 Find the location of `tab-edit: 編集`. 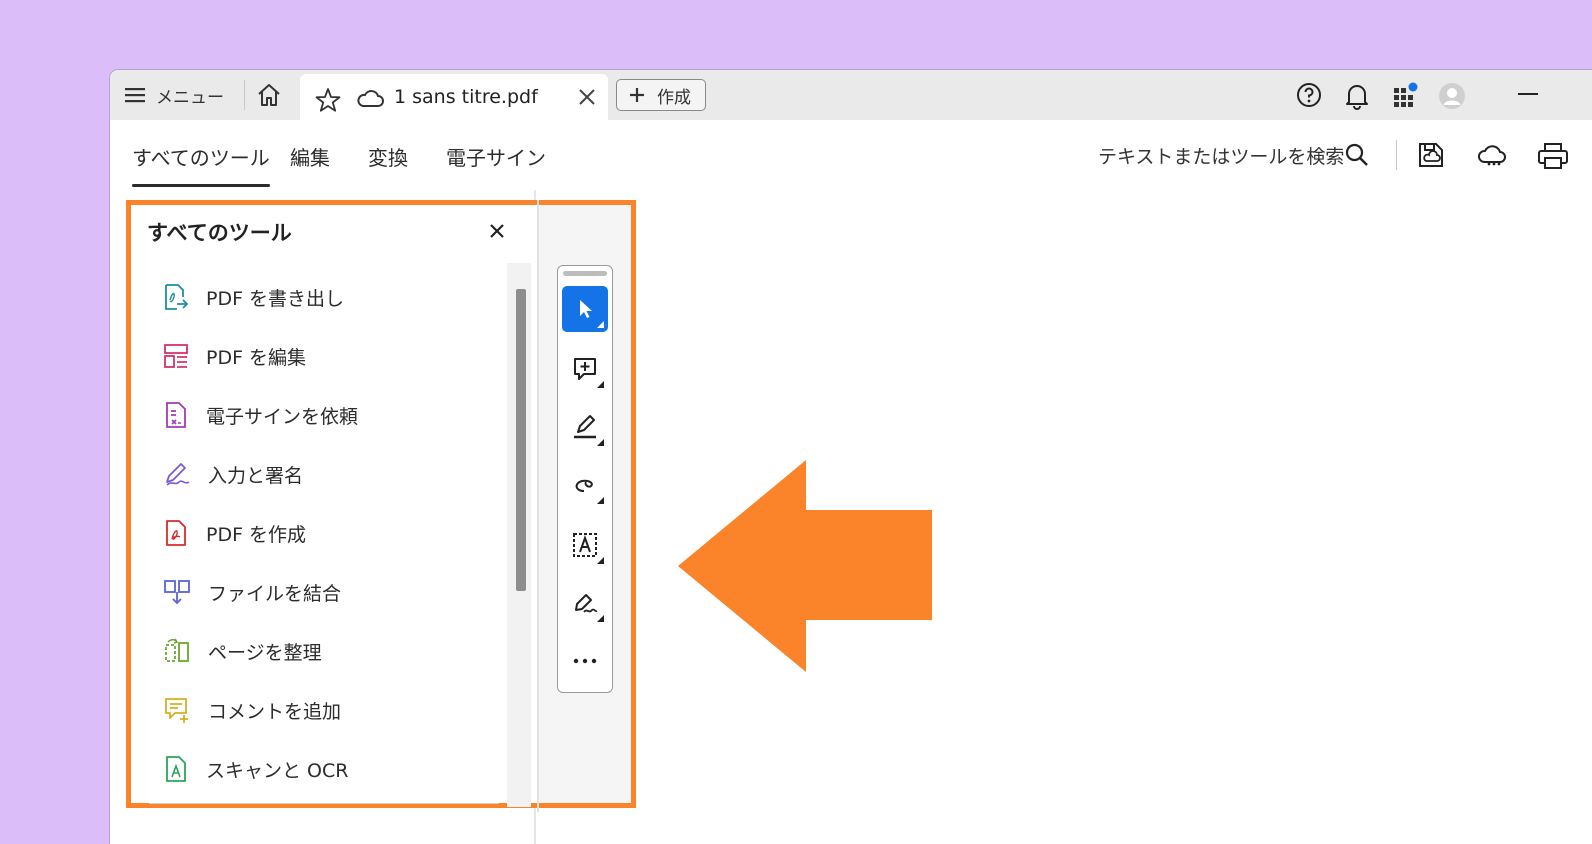

tab-edit: 編集 is located at coordinates (310, 156).